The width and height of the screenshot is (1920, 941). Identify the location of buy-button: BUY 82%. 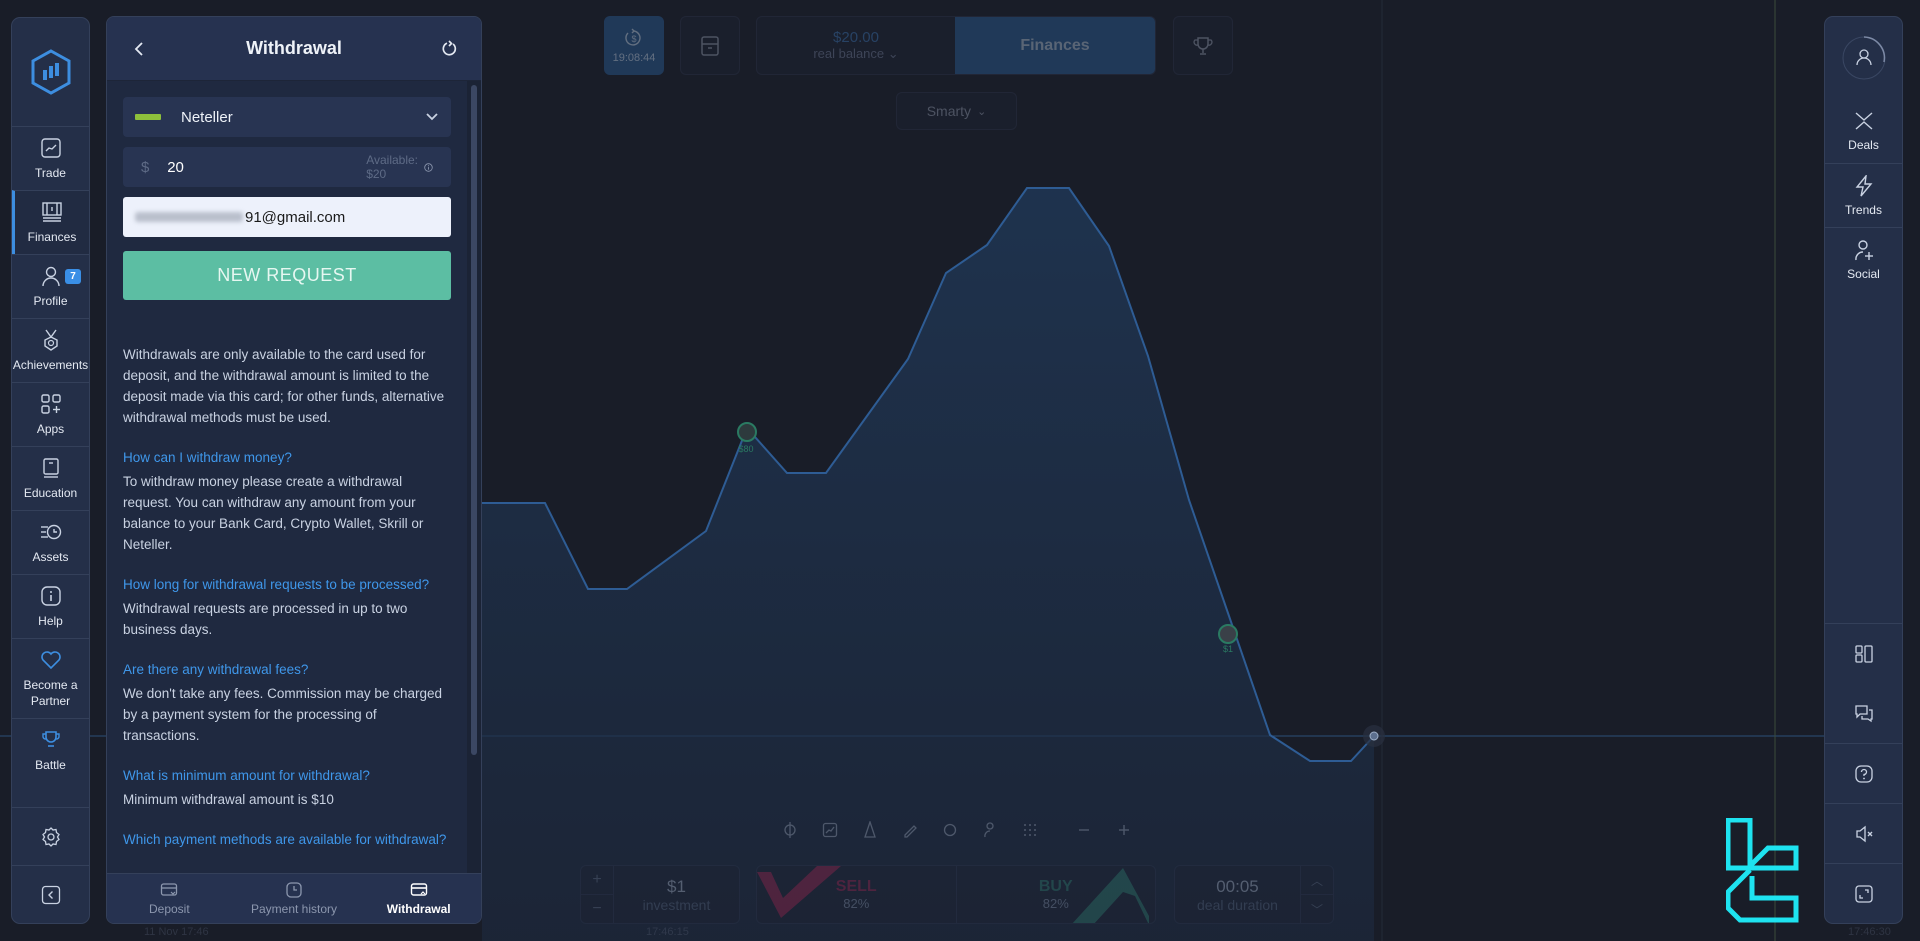
(1055, 894).